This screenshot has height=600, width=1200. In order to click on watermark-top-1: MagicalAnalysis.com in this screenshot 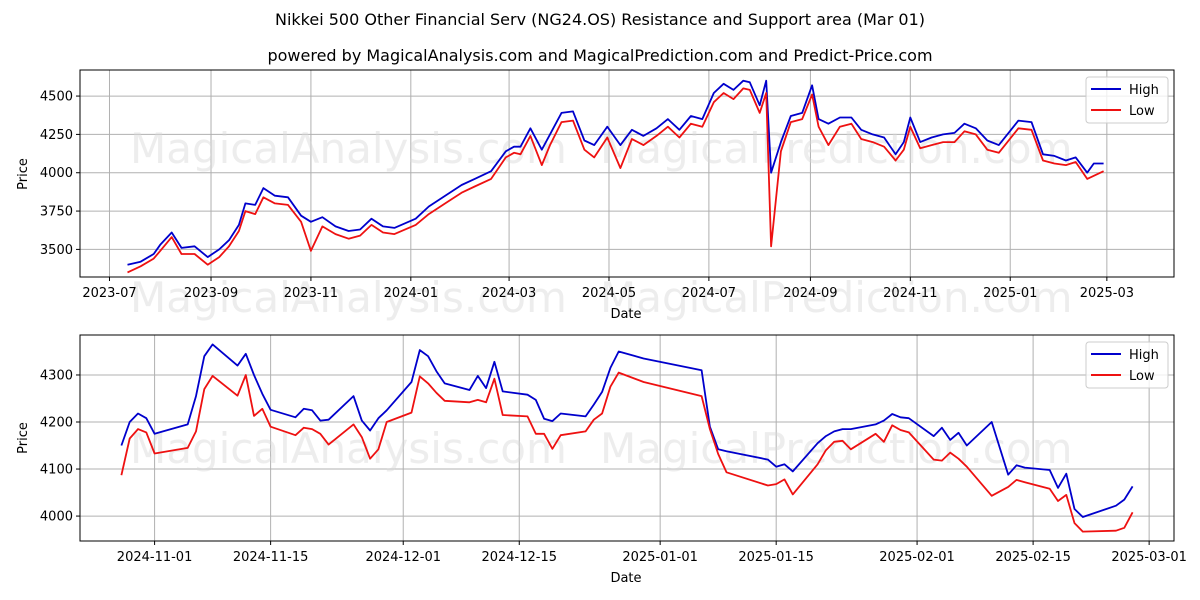, I will do `click(348, 148)`.